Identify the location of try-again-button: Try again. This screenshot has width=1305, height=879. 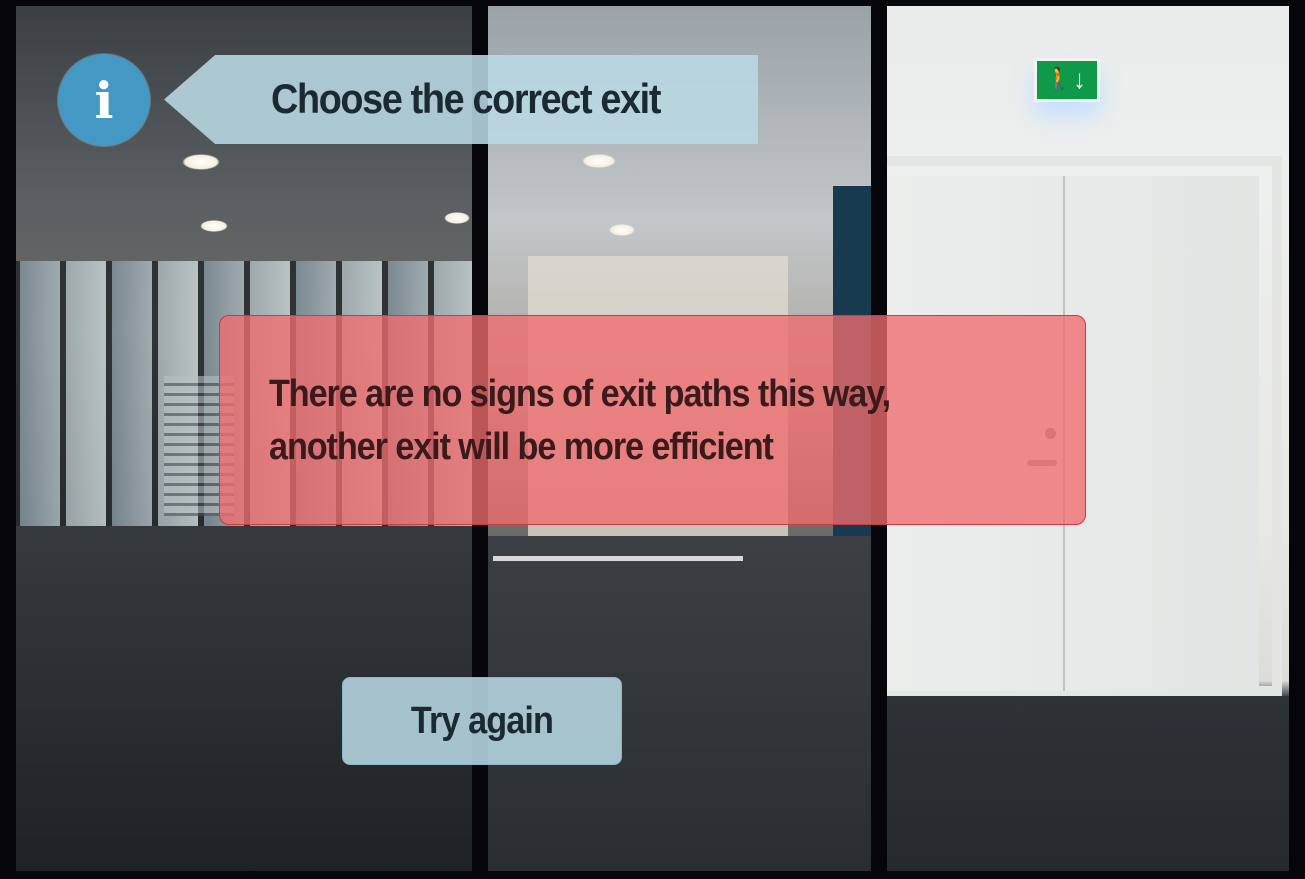
(482, 721).